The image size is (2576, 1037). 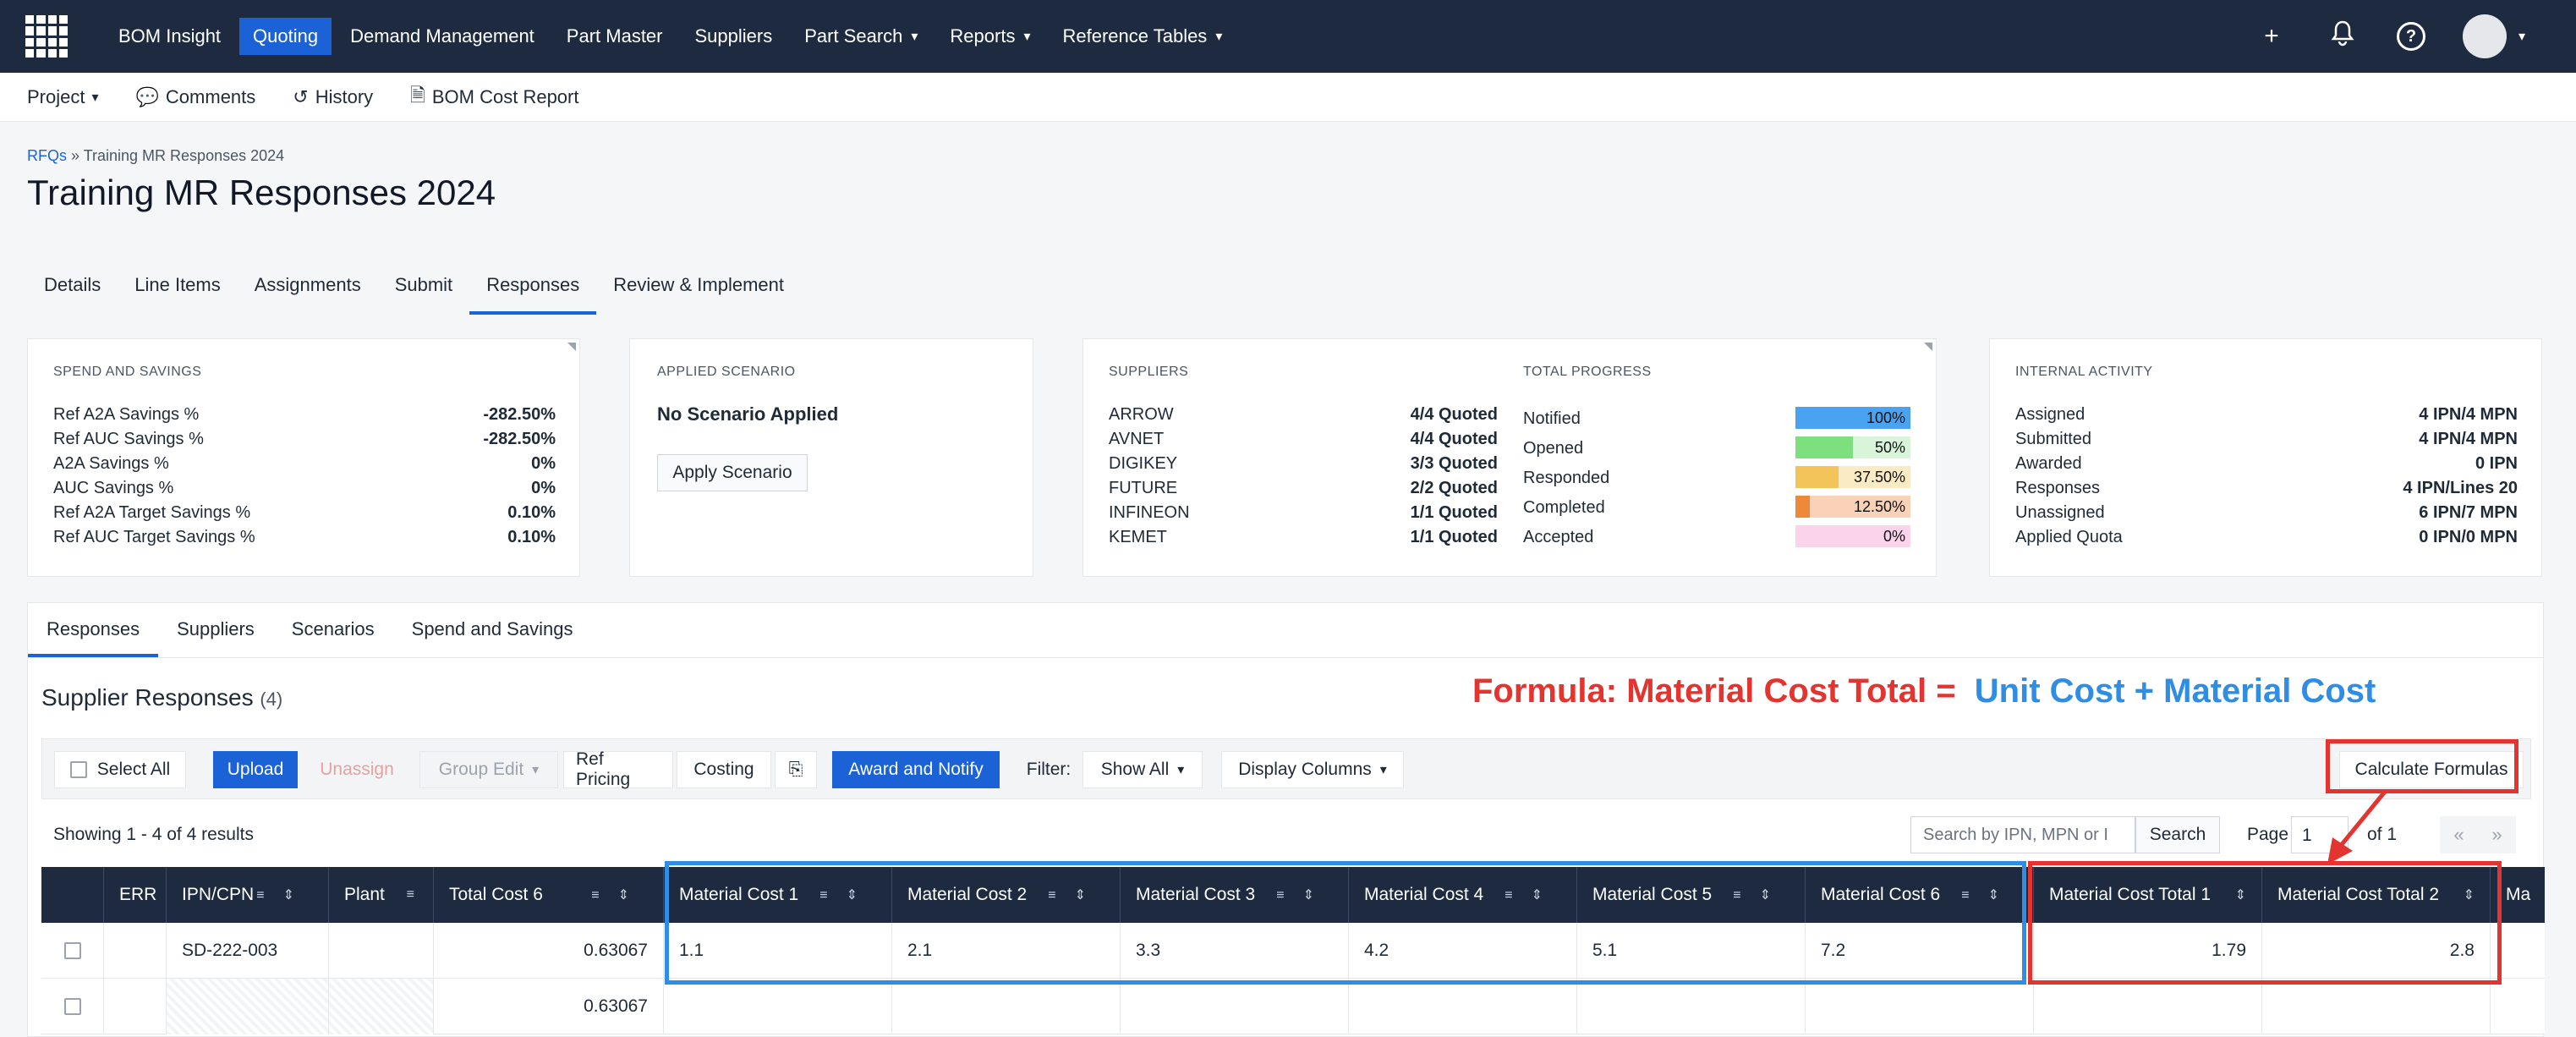 What do you see at coordinates (248, 895) in the screenshot?
I see `header-ipn: IPN/CPN ≡⇕` at bounding box center [248, 895].